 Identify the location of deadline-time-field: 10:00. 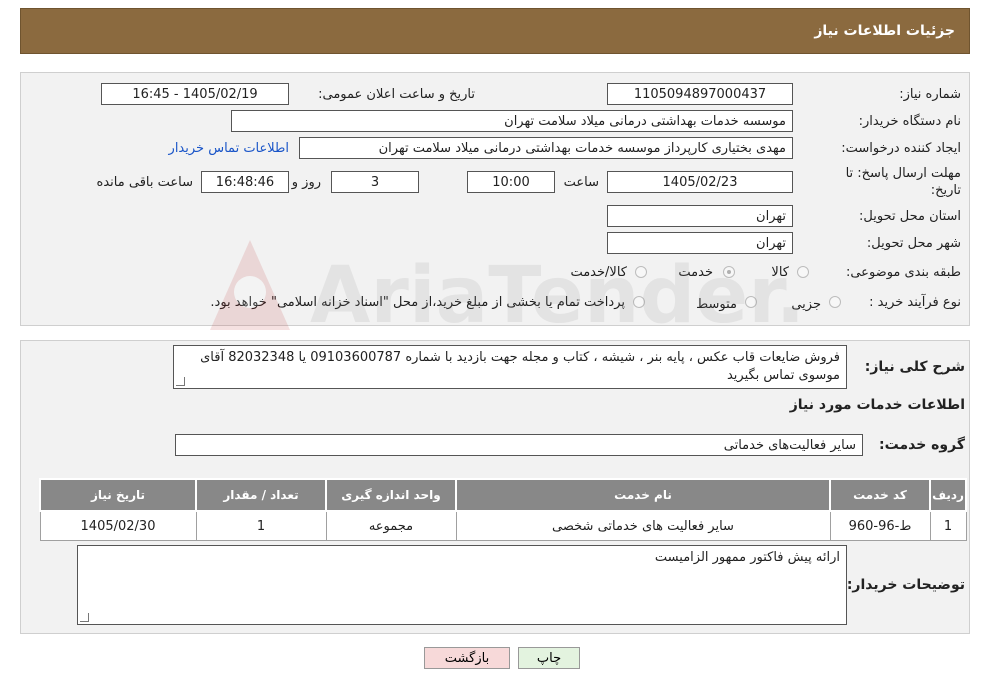
(511, 182).